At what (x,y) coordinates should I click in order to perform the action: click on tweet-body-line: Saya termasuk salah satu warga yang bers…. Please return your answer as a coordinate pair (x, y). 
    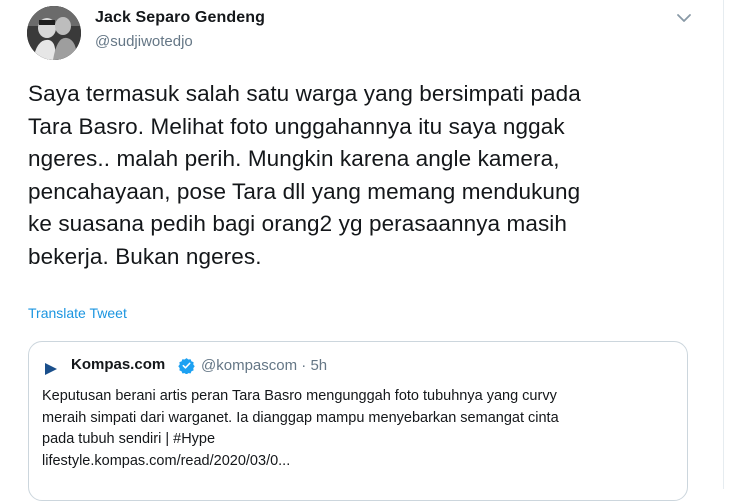
    Looking at the image, I should click on (304, 93).